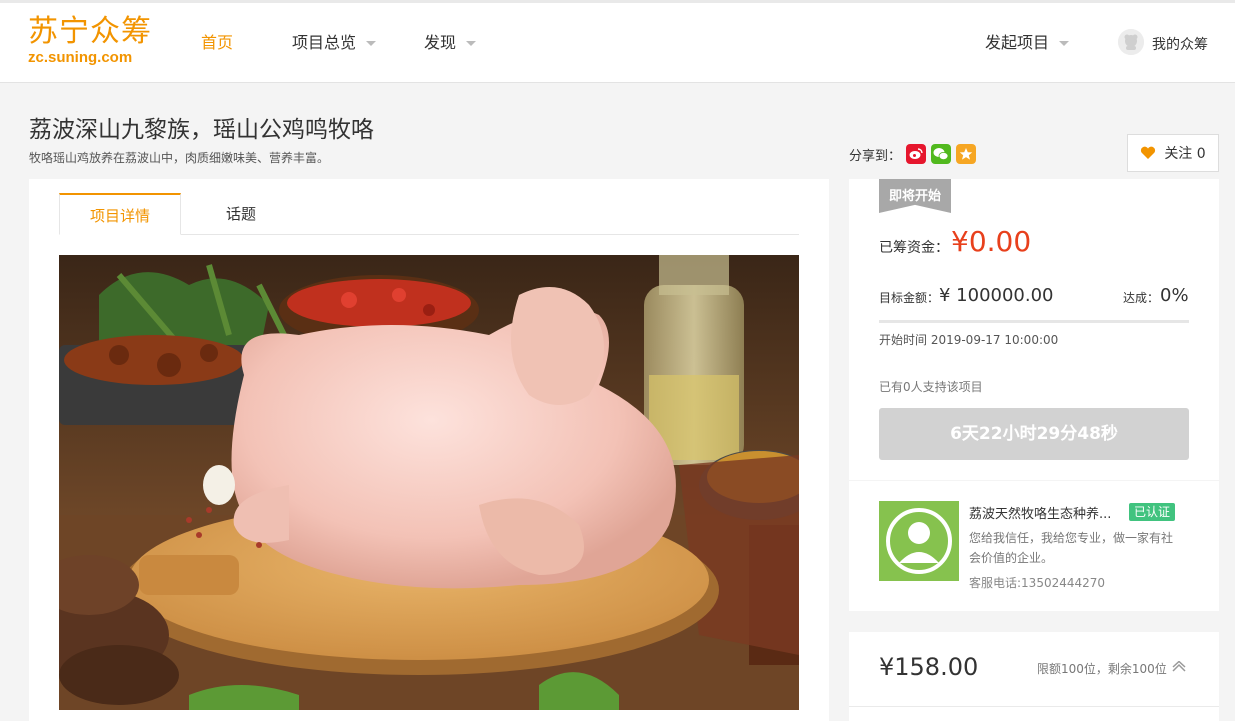  What do you see at coordinates (916, 154) in the screenshot?
I see `weibo-icon` at bounding box center [916, 154].